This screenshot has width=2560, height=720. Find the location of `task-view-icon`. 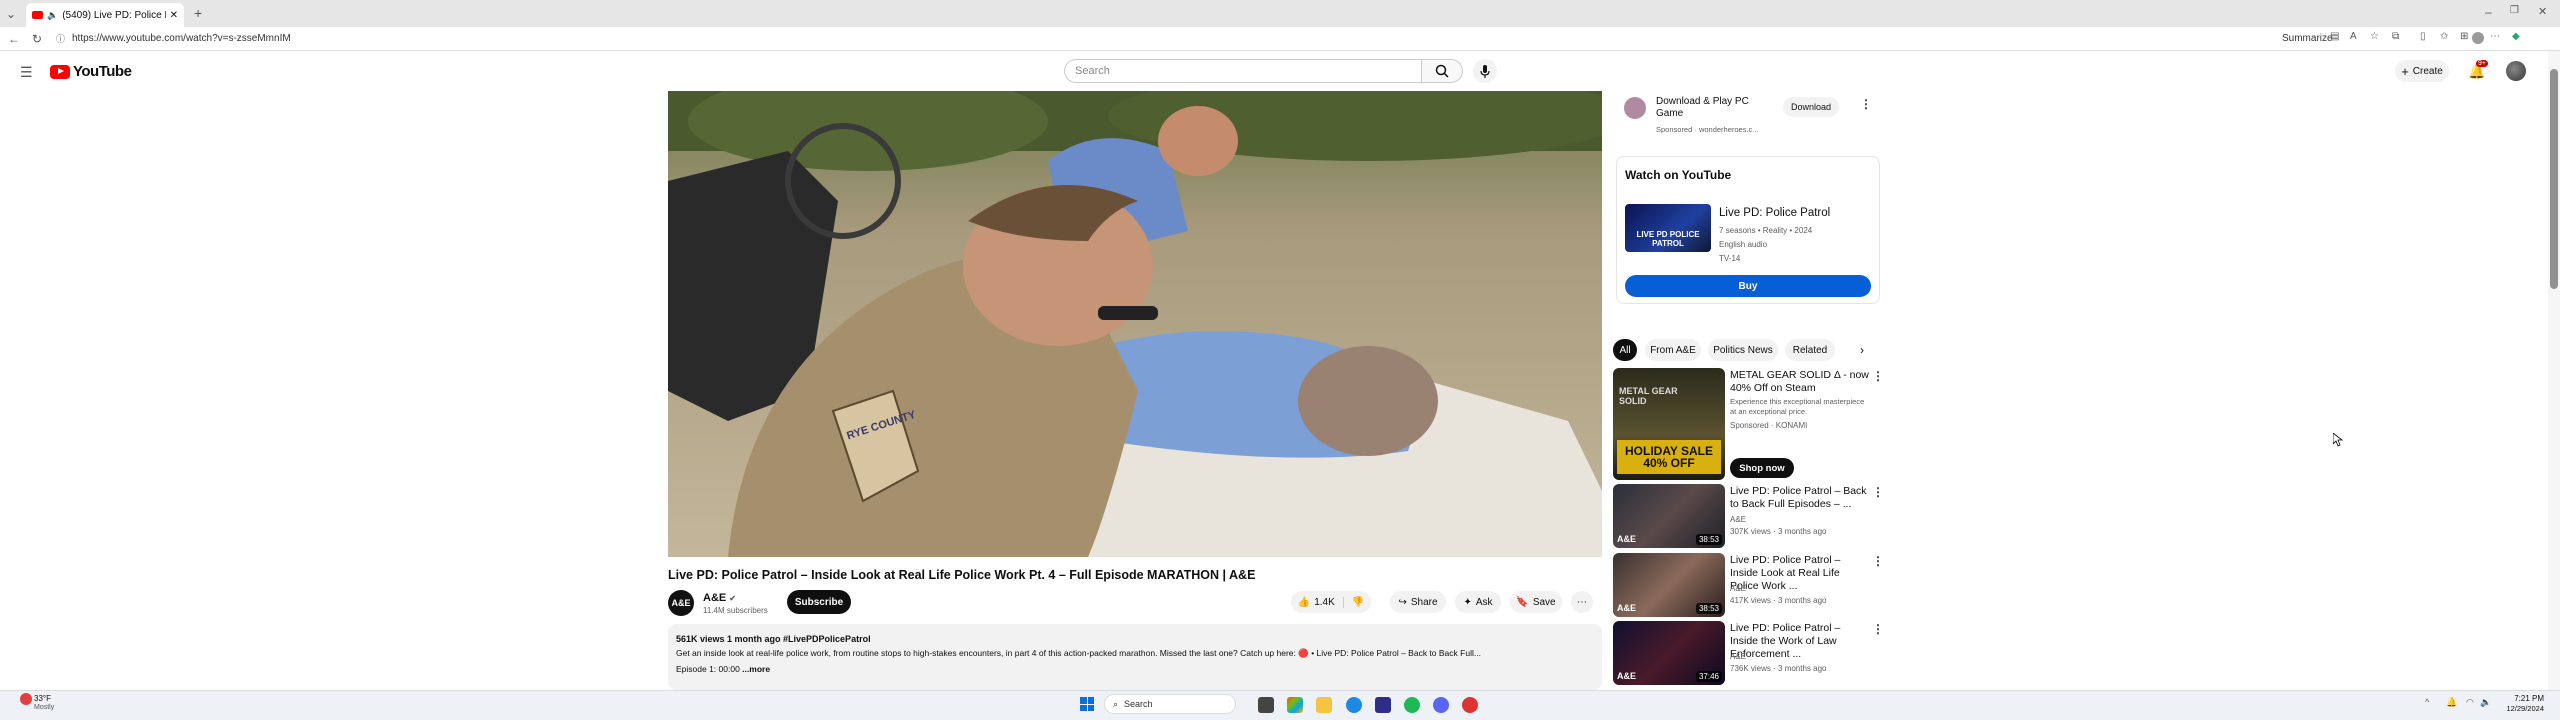

task-view-icon is located at coordinates (1266, 705).